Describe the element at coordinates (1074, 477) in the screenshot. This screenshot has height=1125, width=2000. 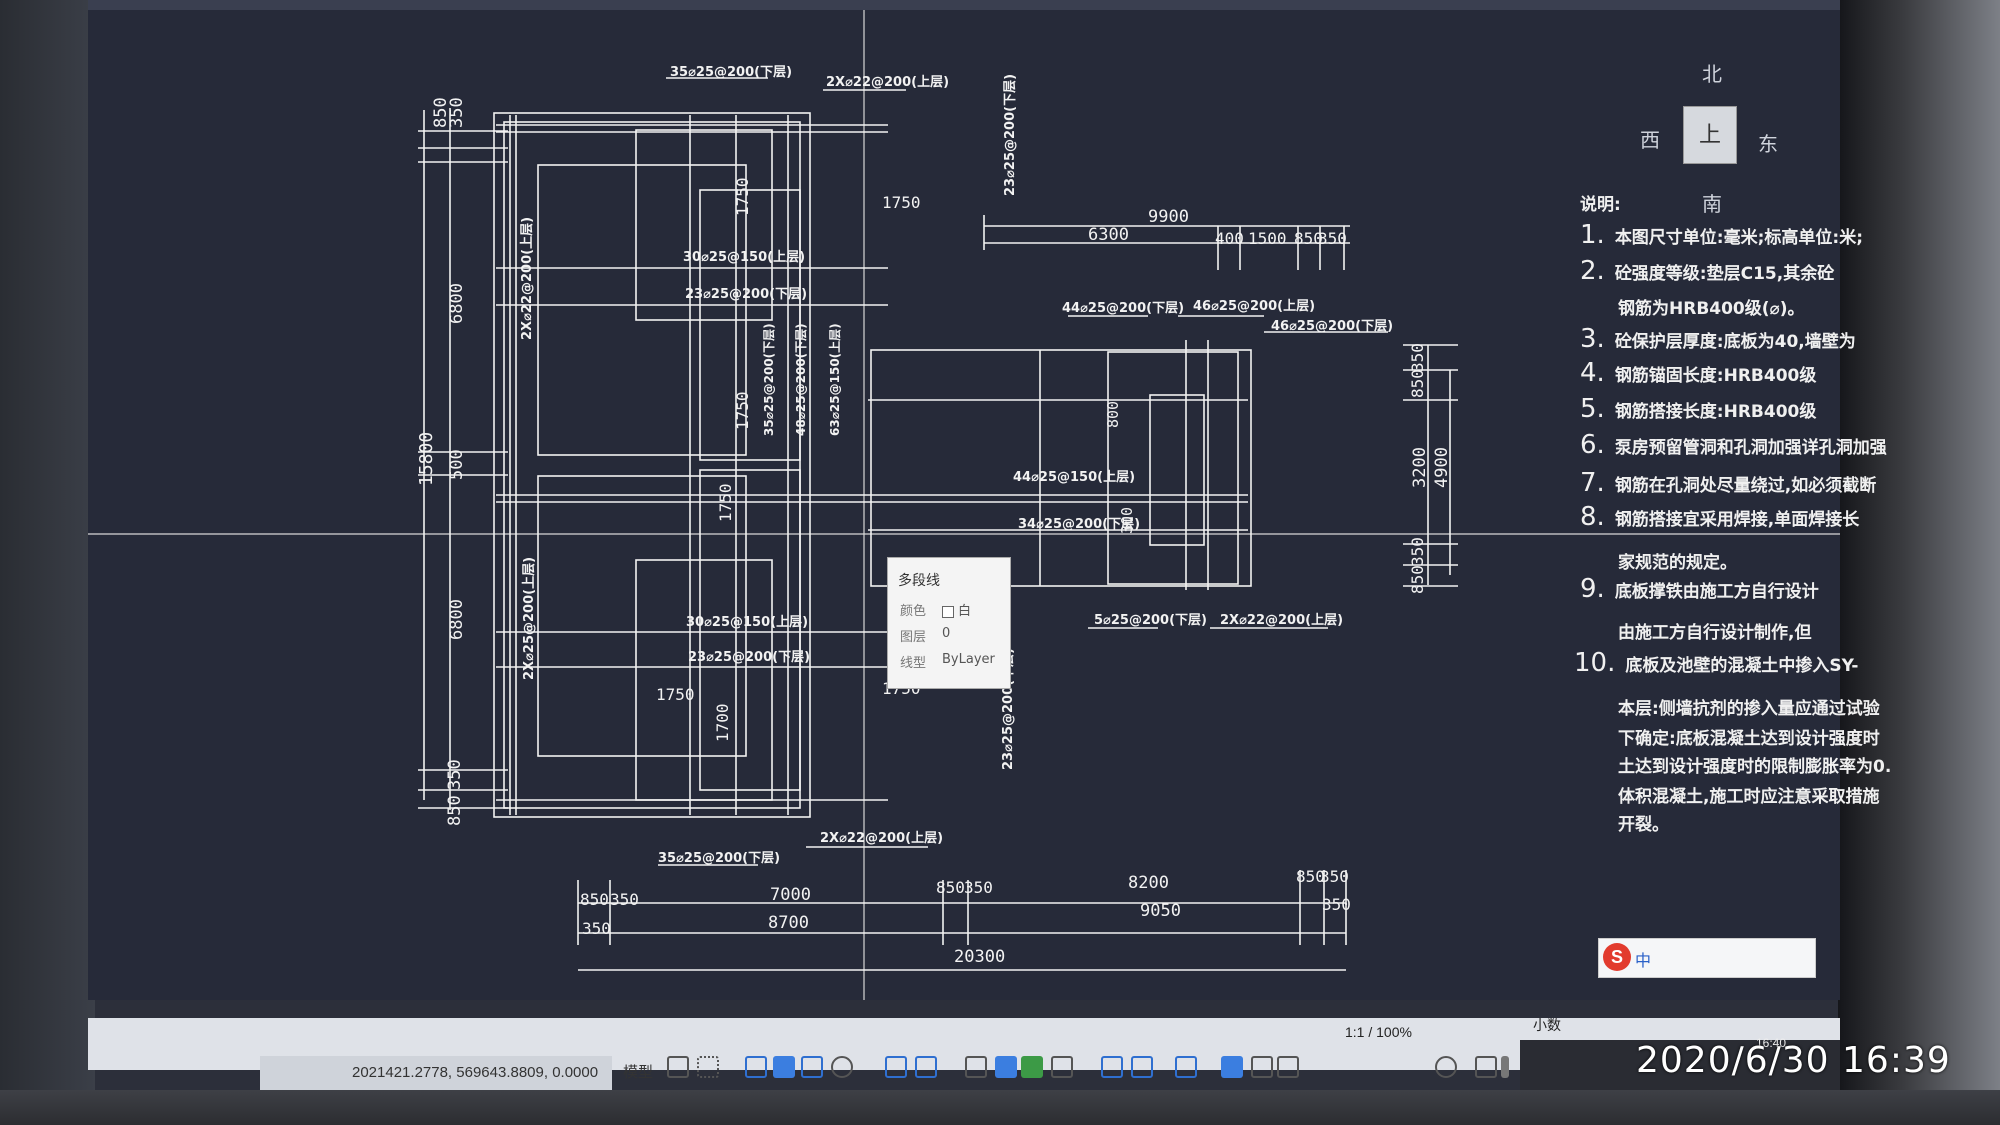
I see `rebar-label: 44⌀25@150(上层)` at that location.